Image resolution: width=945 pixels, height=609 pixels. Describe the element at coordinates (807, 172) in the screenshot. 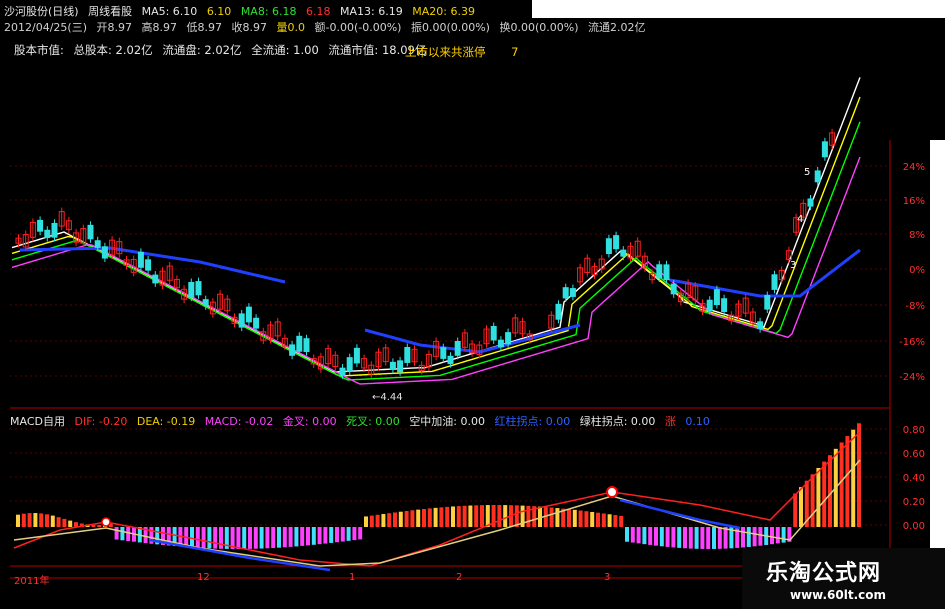

I see `wave-label-5: 5` at that location.